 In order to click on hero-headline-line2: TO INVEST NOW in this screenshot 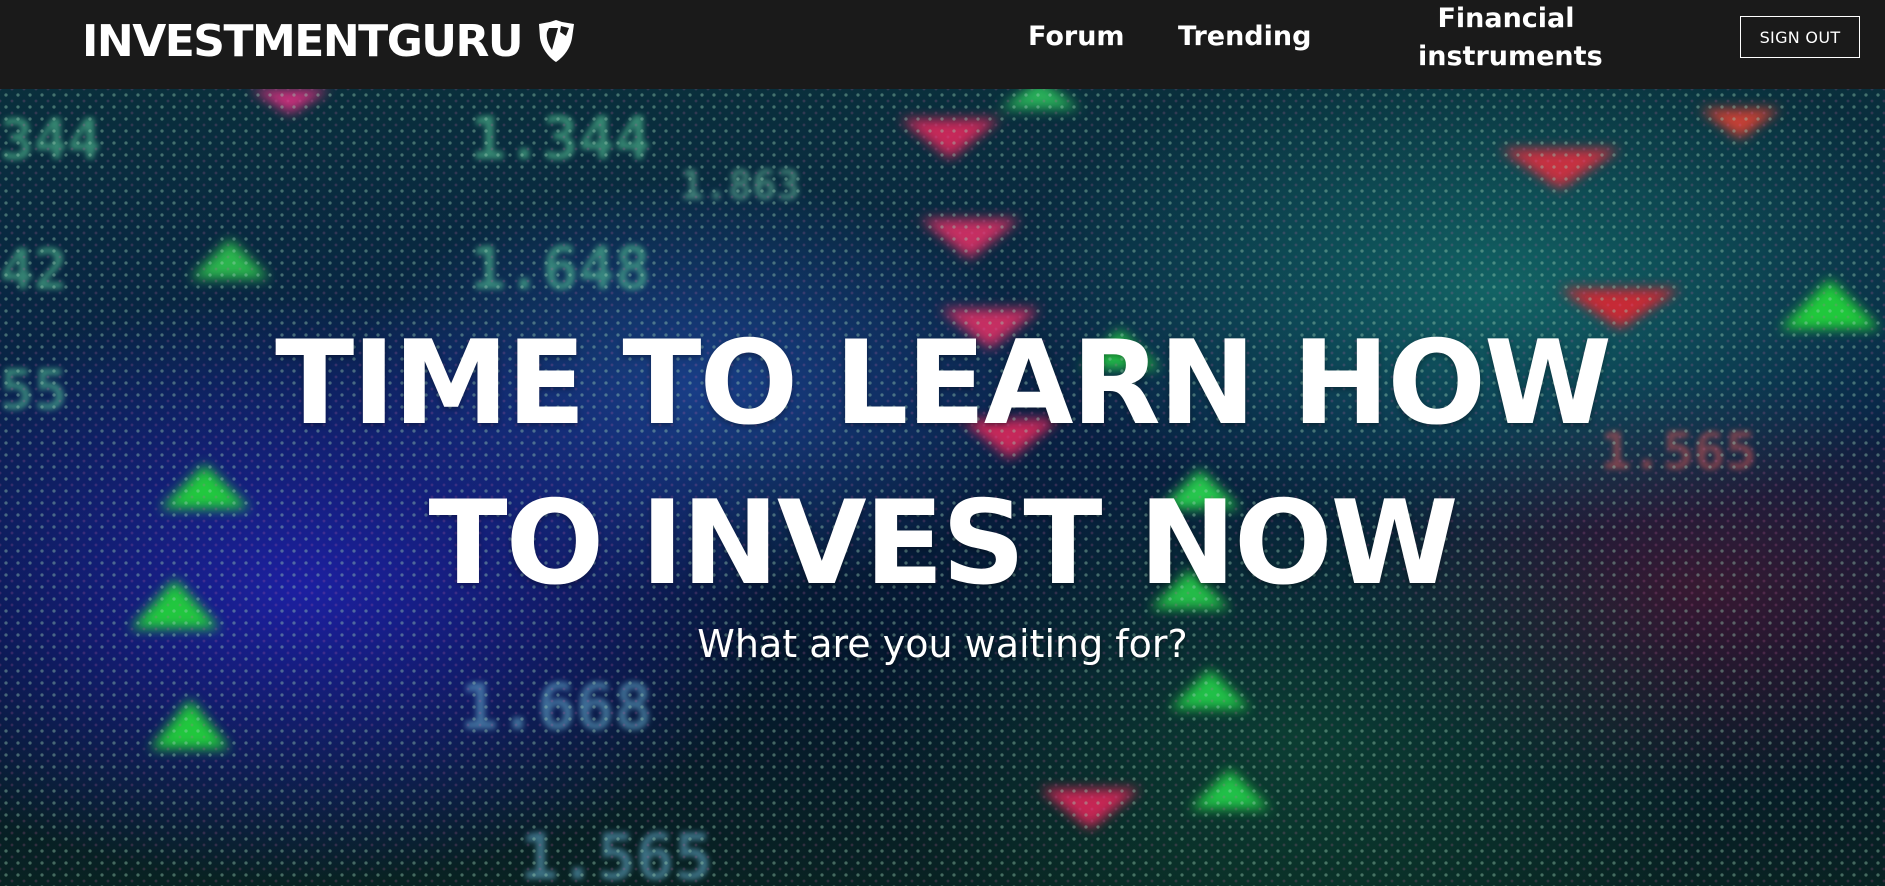, I will do `click(943, 543)`.